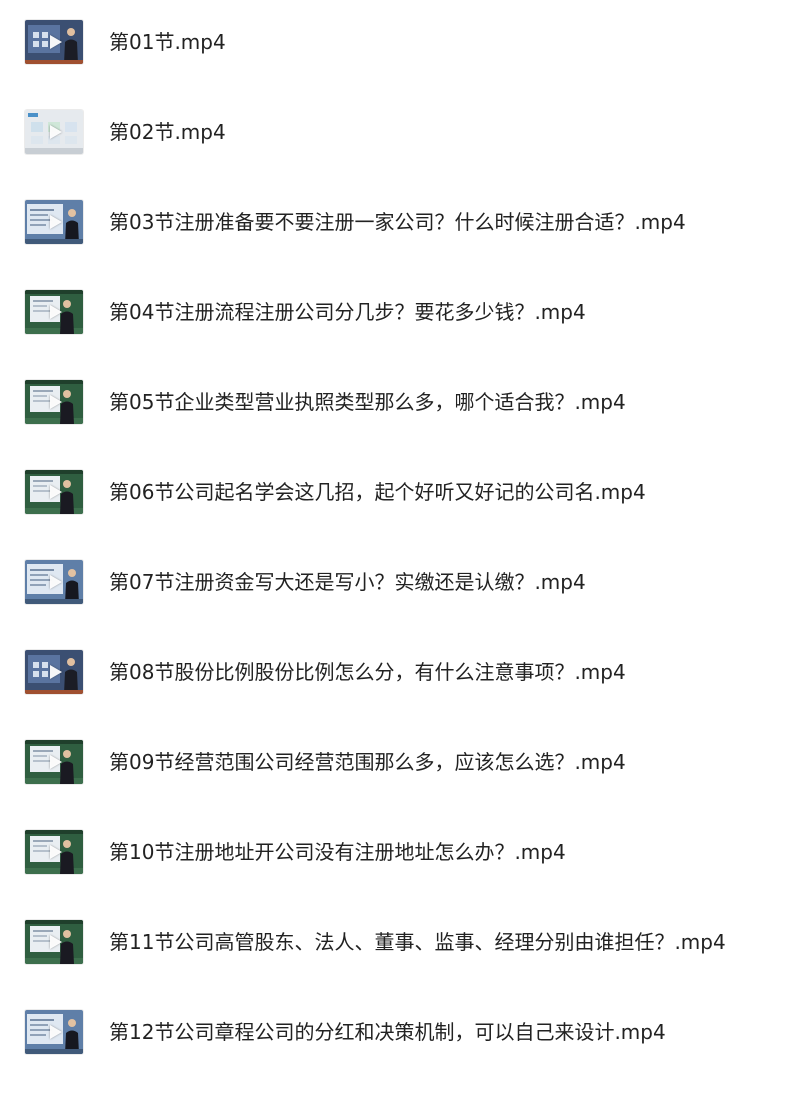  What do you see at coordinates (397, 605) in the screenshot?
I see `list-item: 第07节注册资金写大还是写小？实缴还是认缴？.mp4` at bounding box center [397, 605].